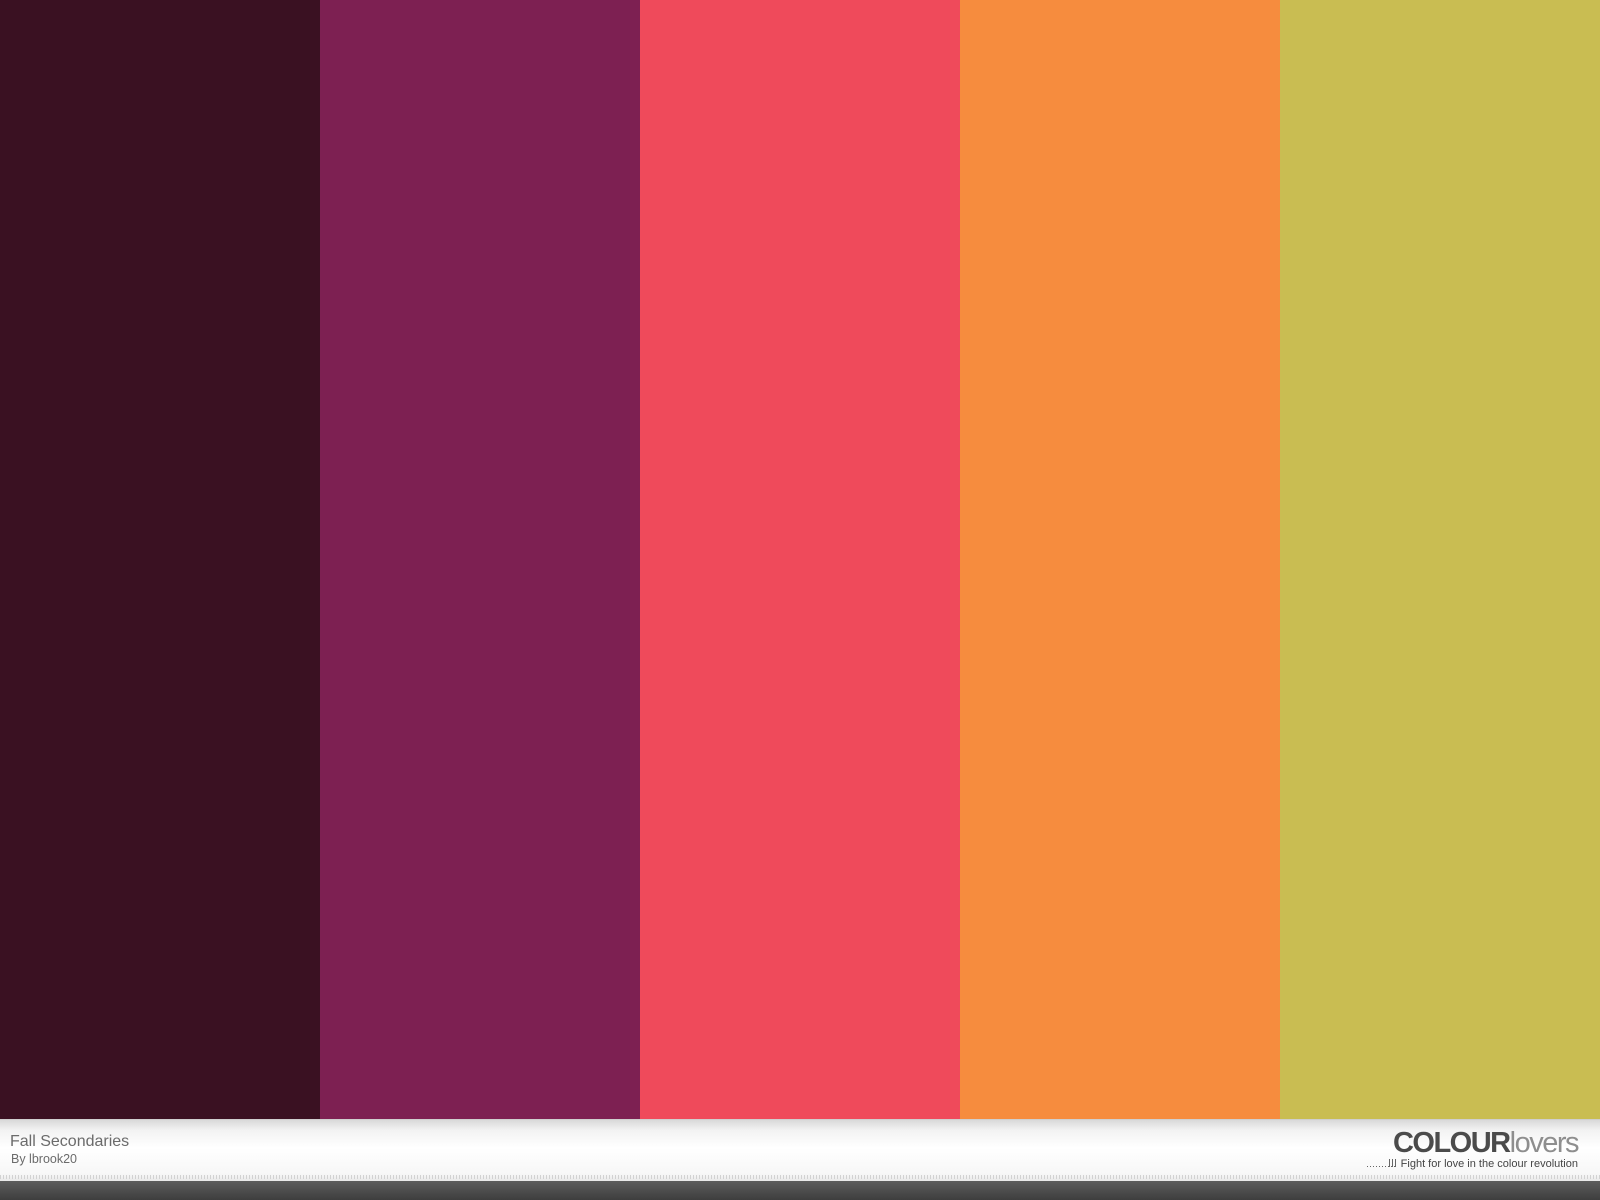 This screenshot has width=1600, height=1200. Describe the element at coordinates (1489, 1164) in the screenshot. I see `logo-tagline: Fight for love in the colour revolution` at that location.